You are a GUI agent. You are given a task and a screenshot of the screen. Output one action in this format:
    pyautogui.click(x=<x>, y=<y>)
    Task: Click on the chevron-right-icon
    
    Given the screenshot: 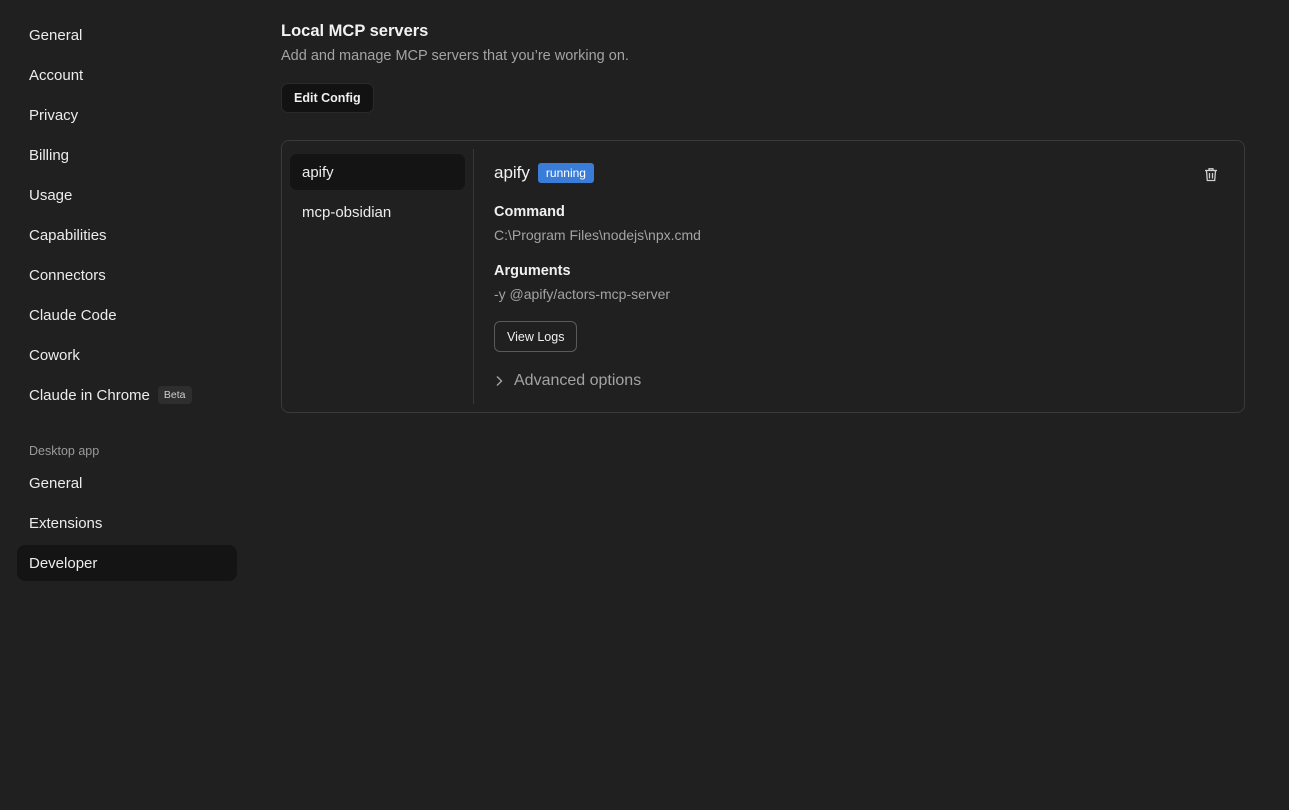 What is the action you would take?
    pyautogui.click(x=501, y=381)
    